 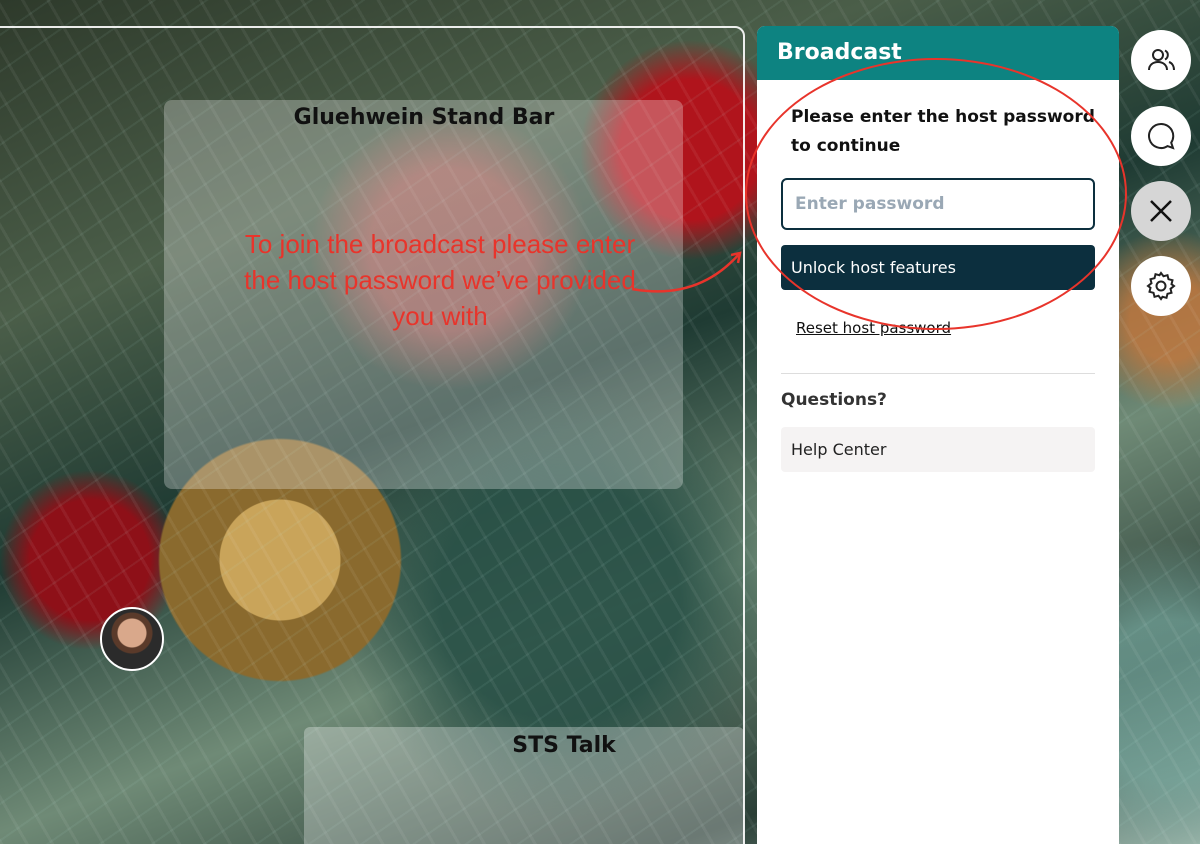 I want to click on close-button, so click(x=1161, y=211).